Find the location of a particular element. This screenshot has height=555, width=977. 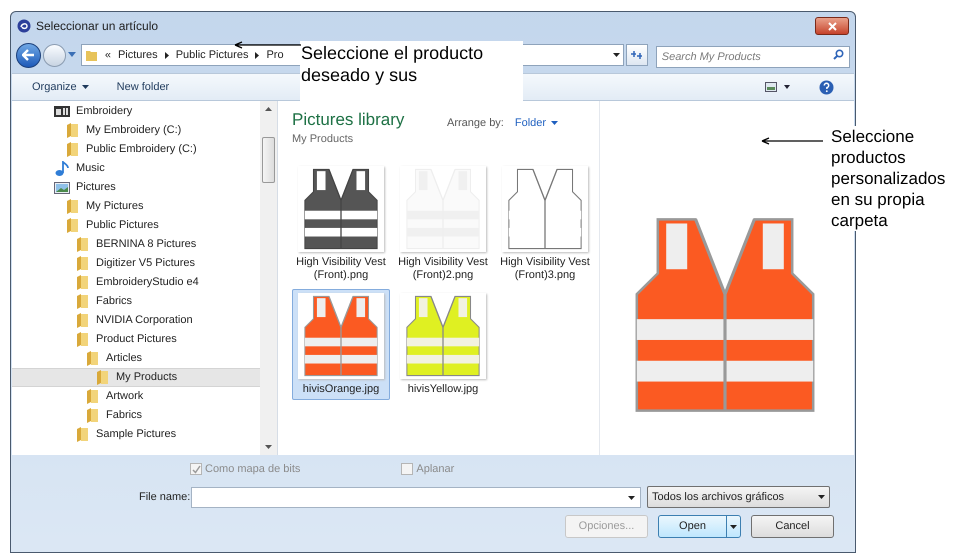

library-subtitle: My Products is located at coordinates (323, 139).